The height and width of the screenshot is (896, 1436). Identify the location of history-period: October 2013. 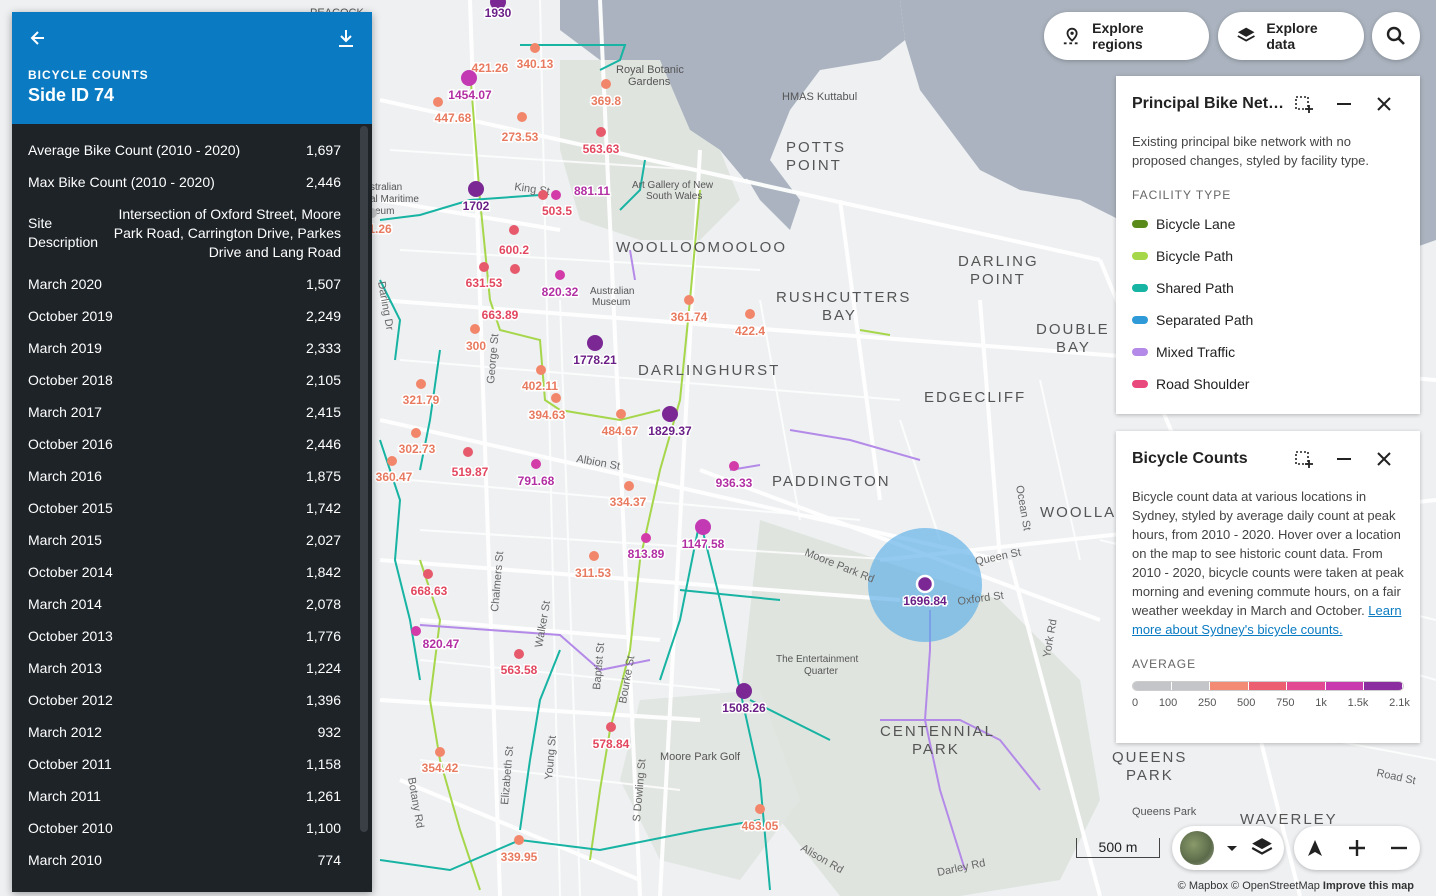
(70, 636).